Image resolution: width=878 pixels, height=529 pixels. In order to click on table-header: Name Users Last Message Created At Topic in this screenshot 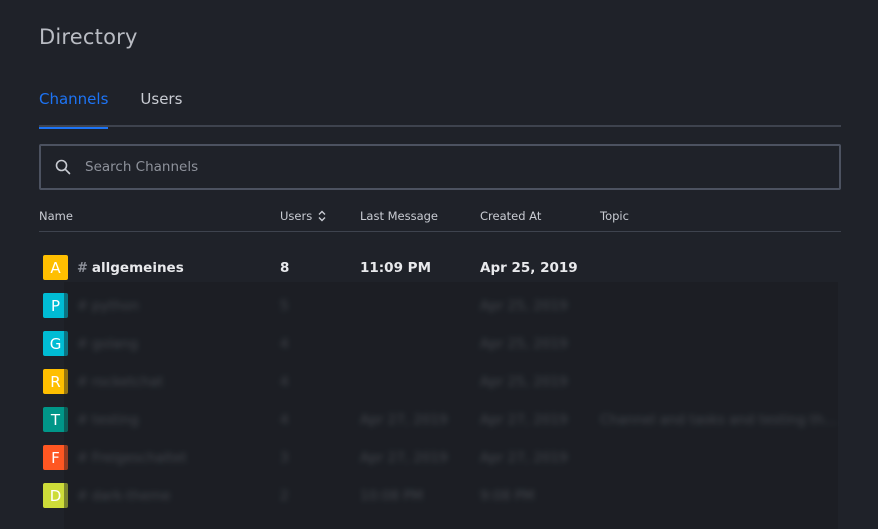, I will do `click(440, 217)`.